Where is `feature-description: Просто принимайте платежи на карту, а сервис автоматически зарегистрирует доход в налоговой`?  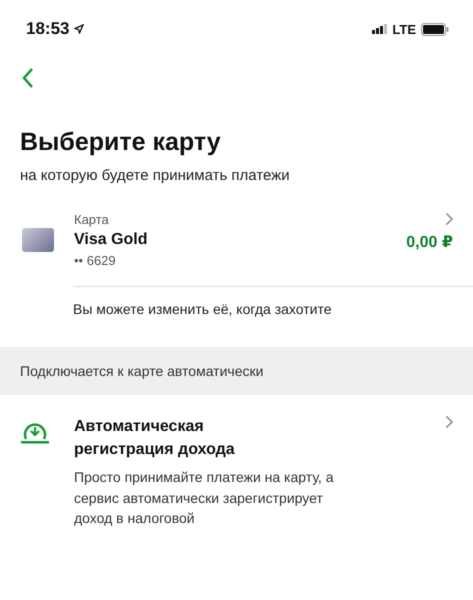 feature-description: Просто принимайте платежи на карту, а сервис автоматически зарегистрирует доход в налоговой is located at coordinates (204, 498).